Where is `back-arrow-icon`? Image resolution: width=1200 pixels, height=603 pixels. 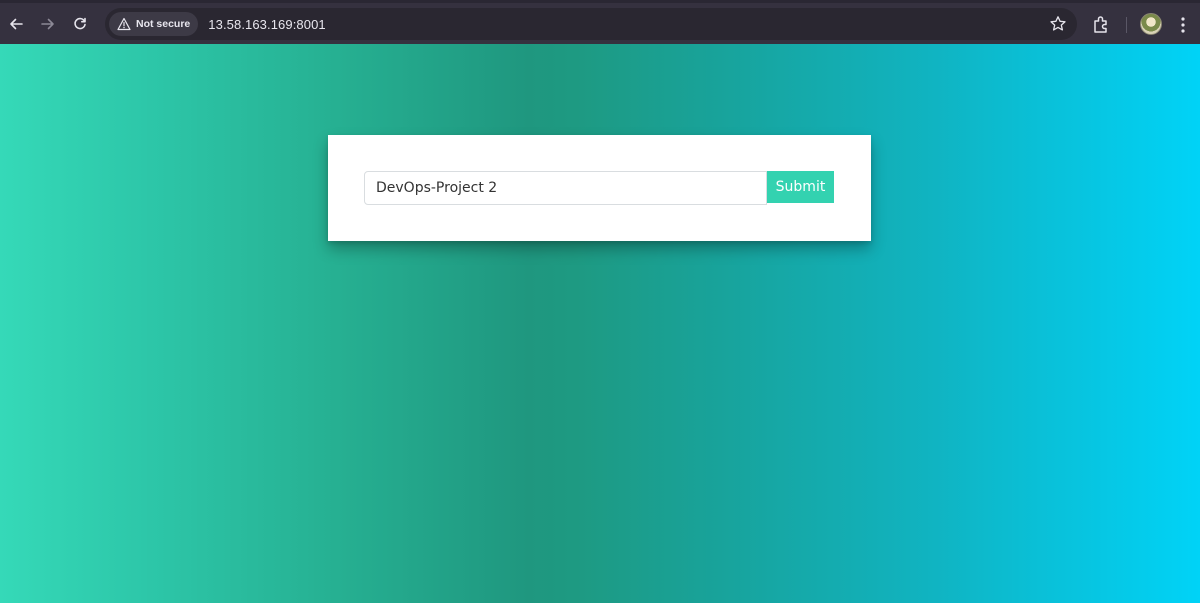 back-arrow-icon is located at coordinates (16, 24).